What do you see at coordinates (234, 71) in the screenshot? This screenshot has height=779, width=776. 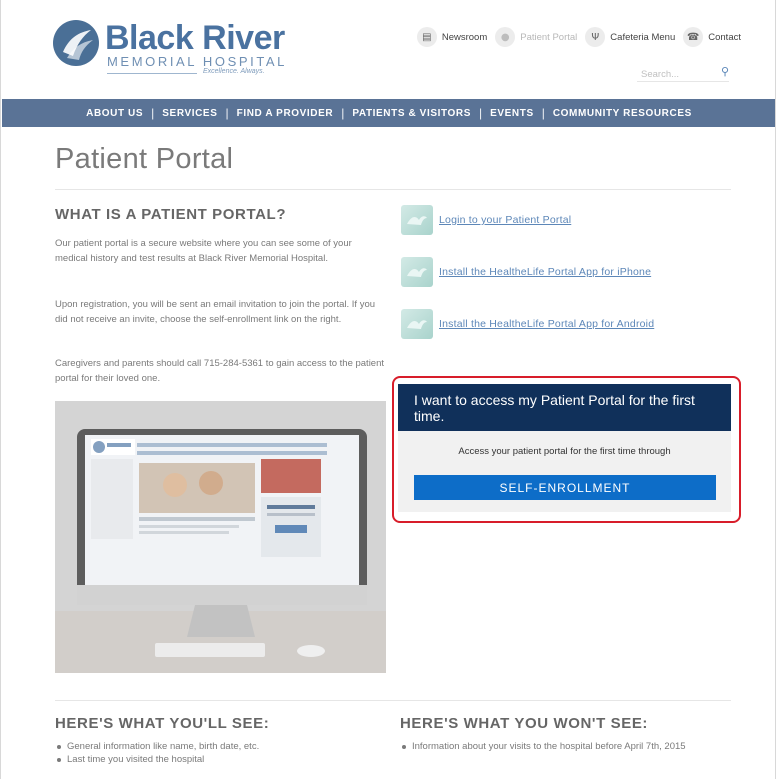 I see `logo-tagline: Excellence. Always.` at bounding box center [234, 71].